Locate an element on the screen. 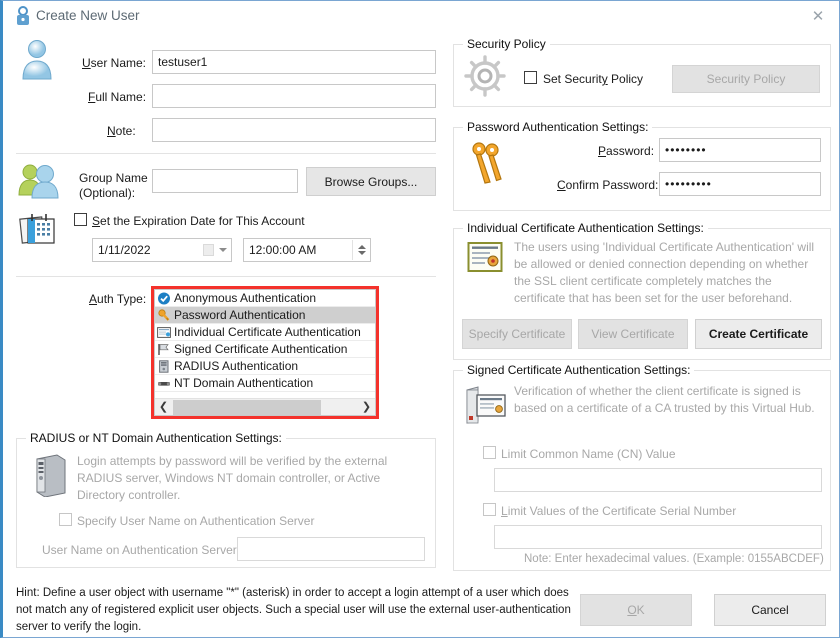 This screenshot has width=840, height=638. expiration-checkbox-label: Set the Expiration Date for This Account is located at coordinates (198, 221).